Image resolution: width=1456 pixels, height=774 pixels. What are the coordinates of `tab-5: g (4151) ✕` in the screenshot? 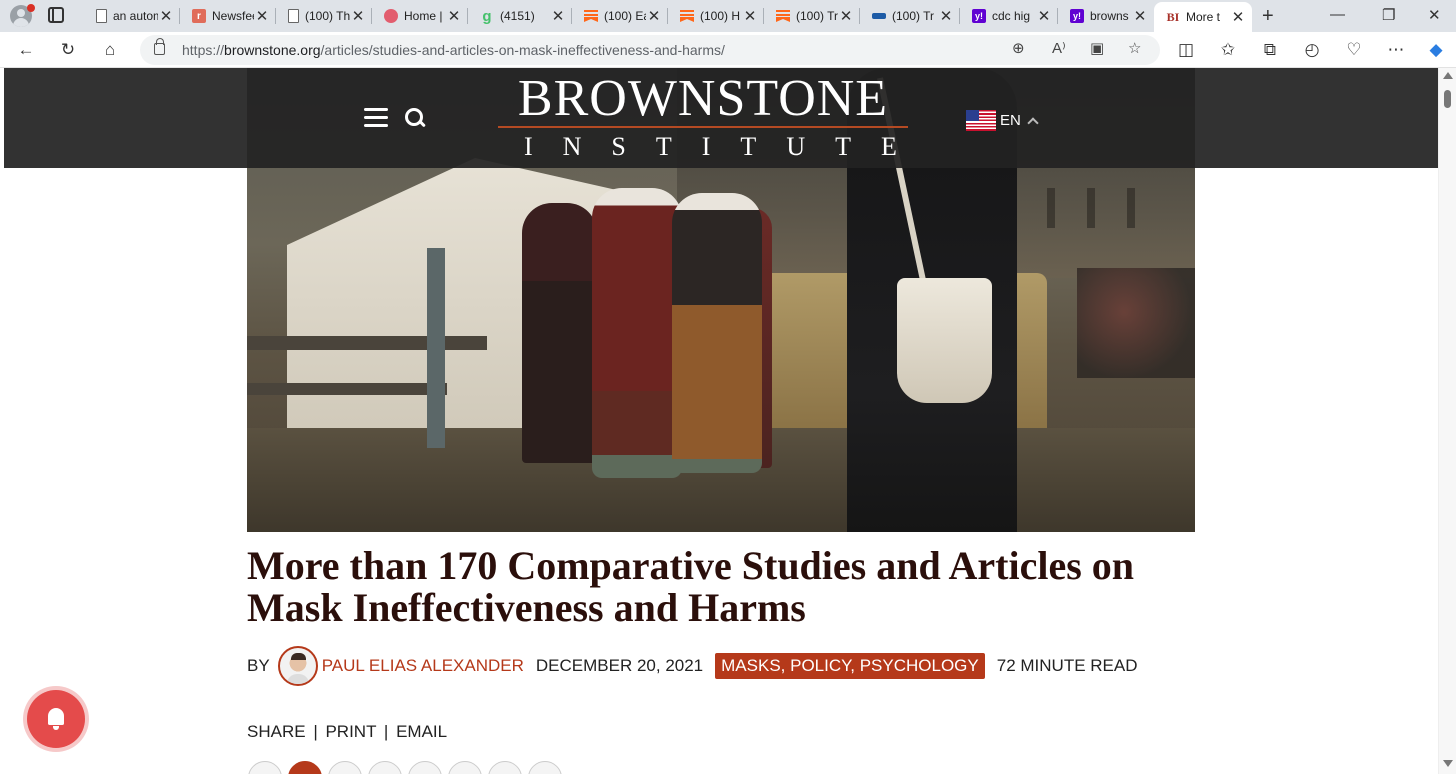 It's located at (520, 16).